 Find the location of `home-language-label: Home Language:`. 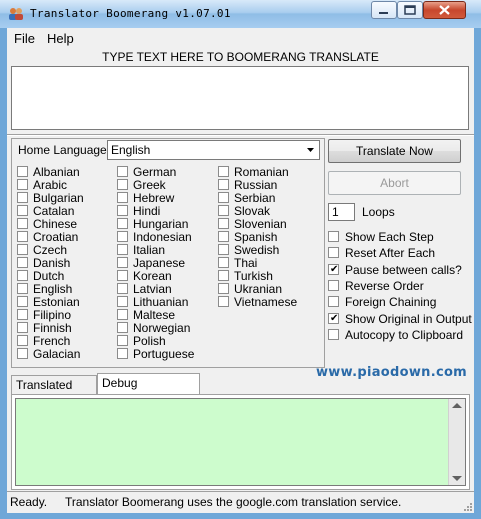

home-language-label: Home Language: is located at coordinates (64, 150).